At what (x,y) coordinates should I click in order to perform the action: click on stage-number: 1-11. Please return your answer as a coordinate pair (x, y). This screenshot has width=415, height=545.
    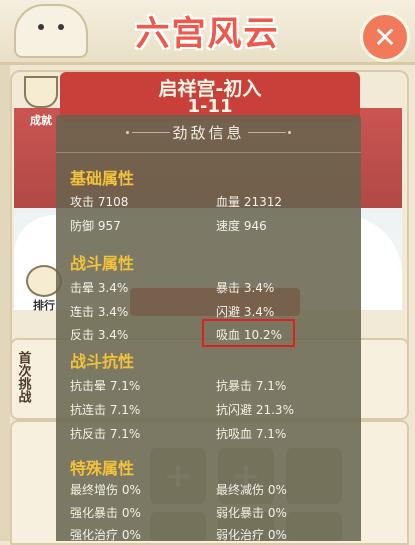
    Looking at the image, I should click on (210, 106).